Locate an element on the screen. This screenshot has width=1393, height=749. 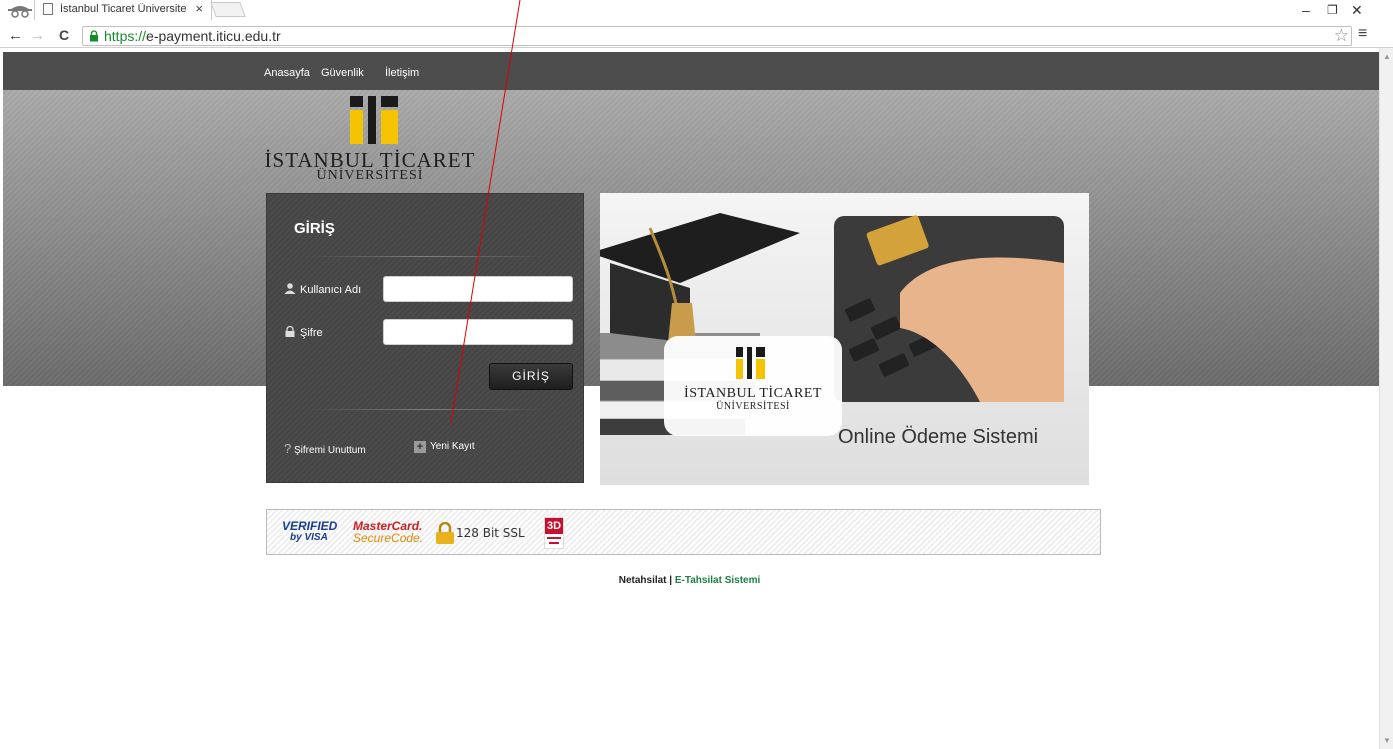
mastercard-securecode-logo: MasterCard. SecureCode. is located at coordinates (388, 532).